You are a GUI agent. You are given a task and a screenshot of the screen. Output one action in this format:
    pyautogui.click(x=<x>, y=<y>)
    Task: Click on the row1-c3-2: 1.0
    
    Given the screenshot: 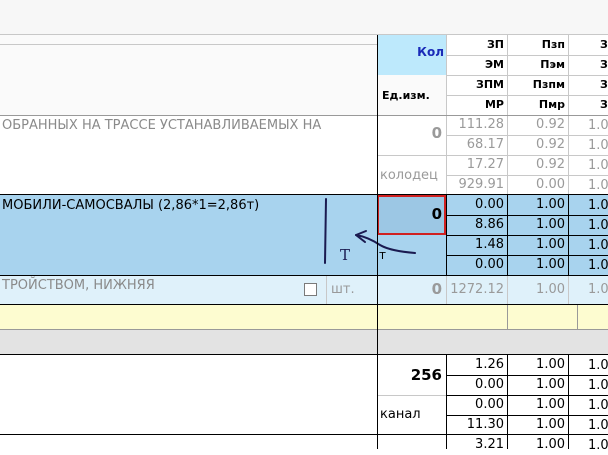 What is the action you would take?
    pyautogui.click(x=598, y=165)
    